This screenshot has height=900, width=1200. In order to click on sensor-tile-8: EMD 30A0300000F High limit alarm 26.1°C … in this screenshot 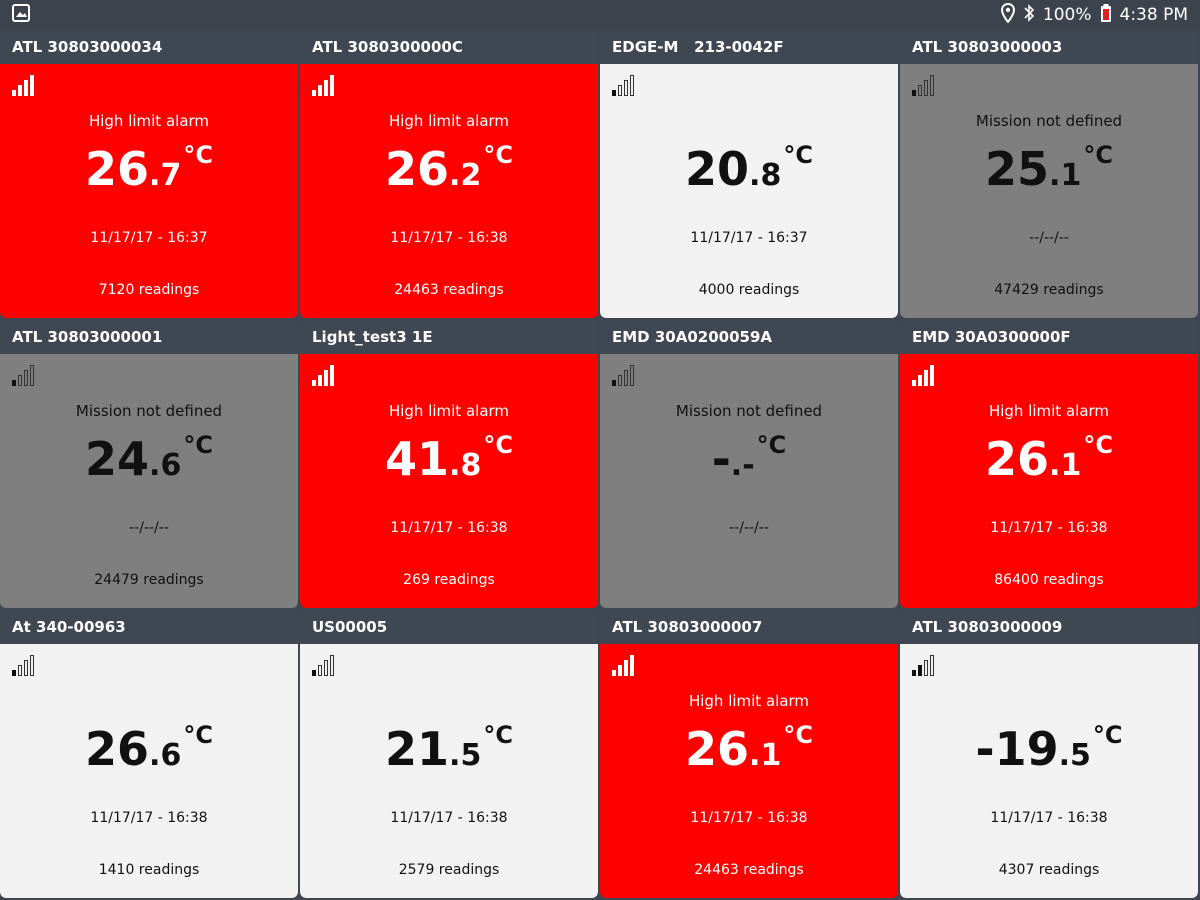, I will do `click(1049, 464)`.